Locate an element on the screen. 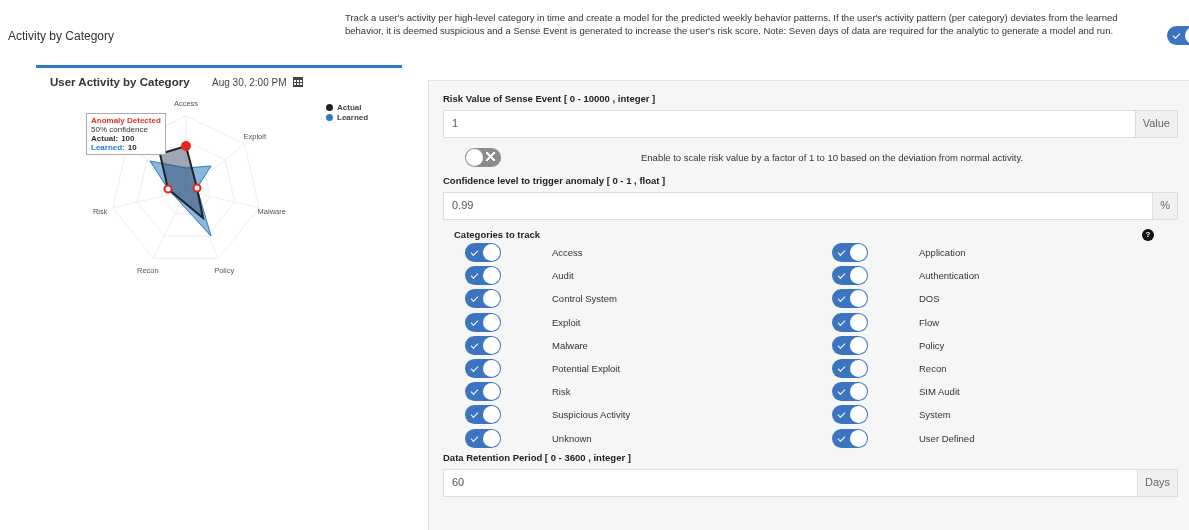 This screenshot has width=1189, height=530. category-label: Authentication is located at coordinates (949, 276).